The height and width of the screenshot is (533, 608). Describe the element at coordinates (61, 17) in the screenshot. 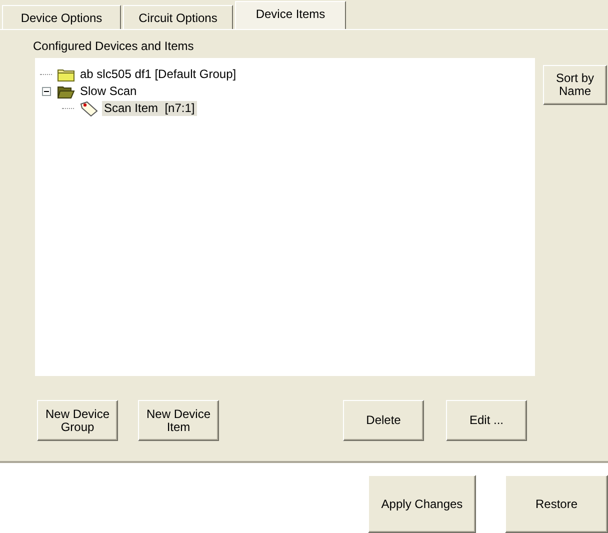

I see `tab: Device Options` at that location.